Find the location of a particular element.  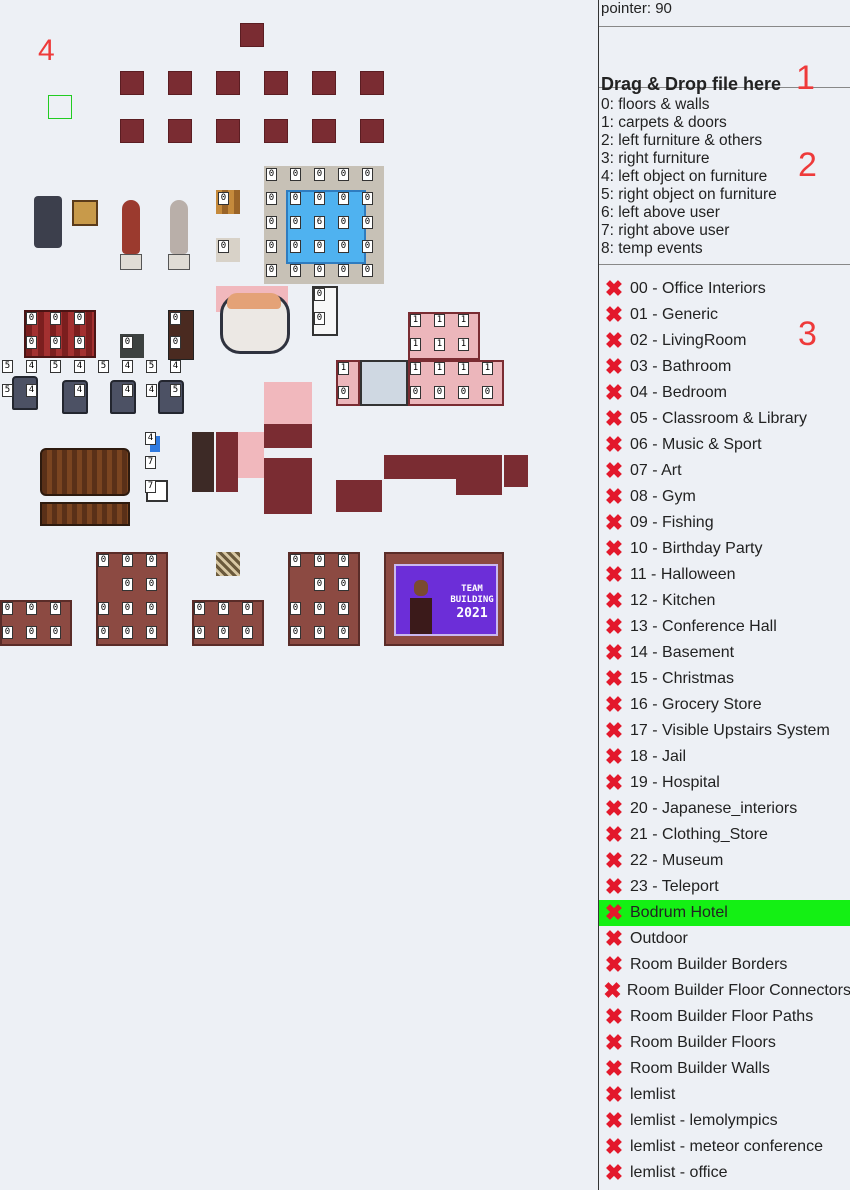

tileset-item: ✖ 23 - Teleport is located at coordinates (724, 887).